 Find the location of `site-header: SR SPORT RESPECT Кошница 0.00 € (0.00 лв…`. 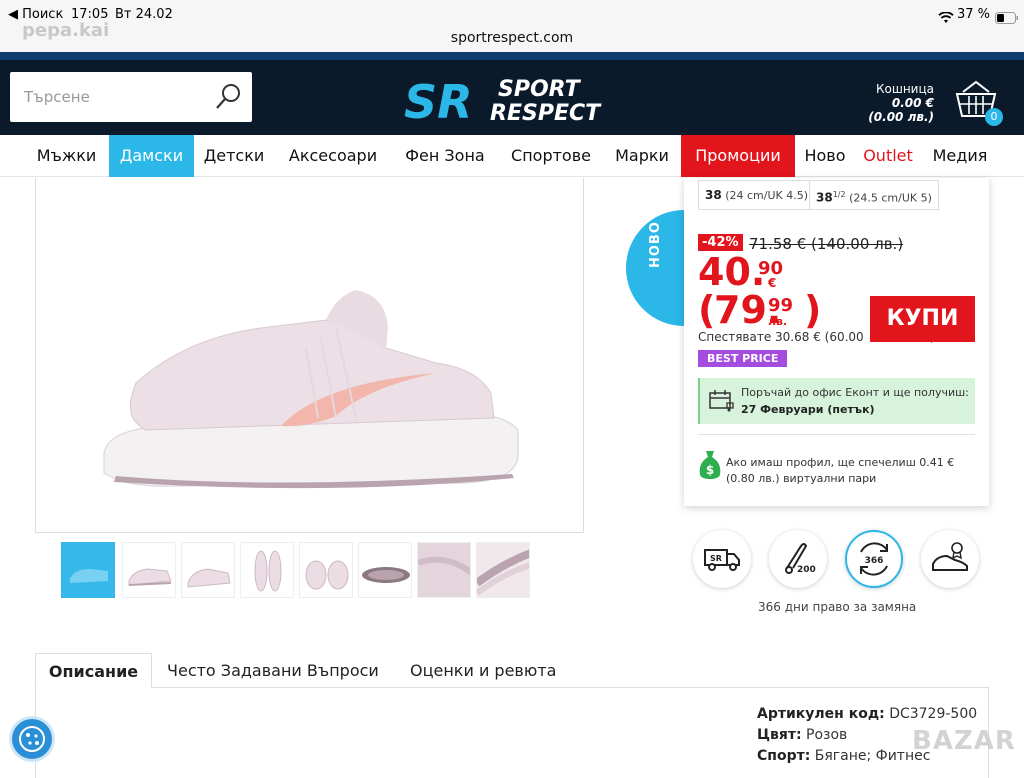

site-header: SR SPORT RESPECT Кошница 0.00 € (0.00 лв… is located at coordinates (512, 93).